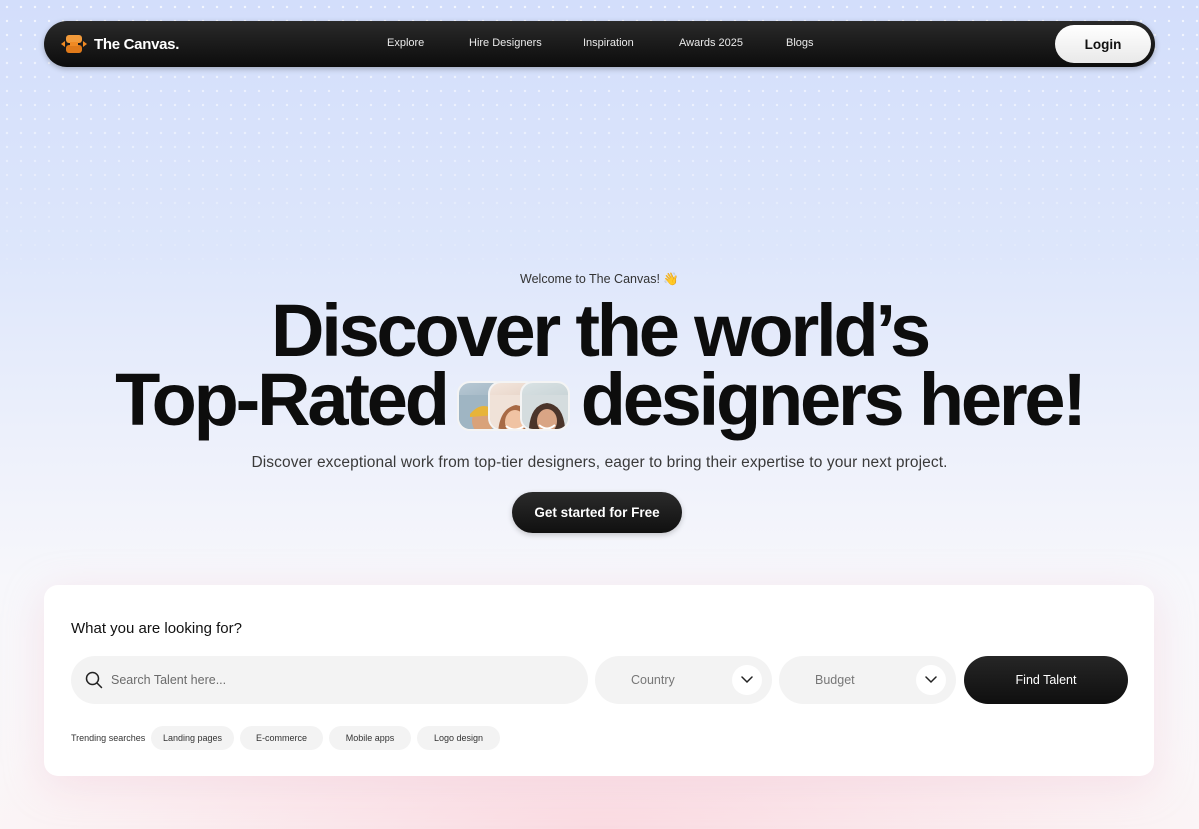 Image resolution: width=1199 pixels, height=829 pixels. I want to click on avatar, so click(544, 406).